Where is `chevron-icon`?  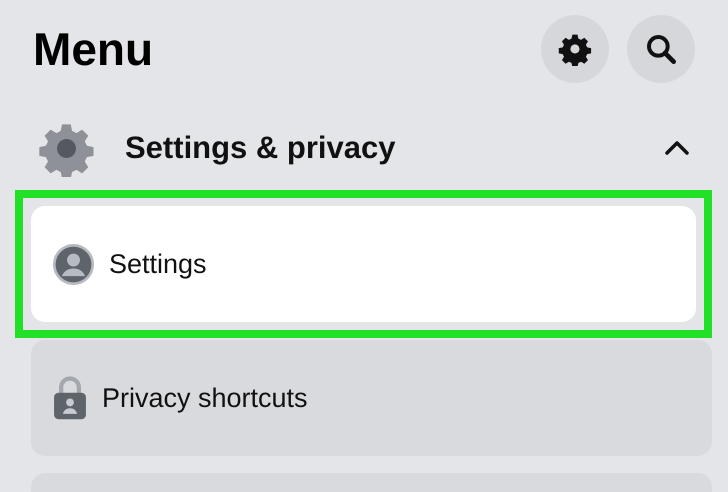
chevron-icon is located at coordinates (677, 148).